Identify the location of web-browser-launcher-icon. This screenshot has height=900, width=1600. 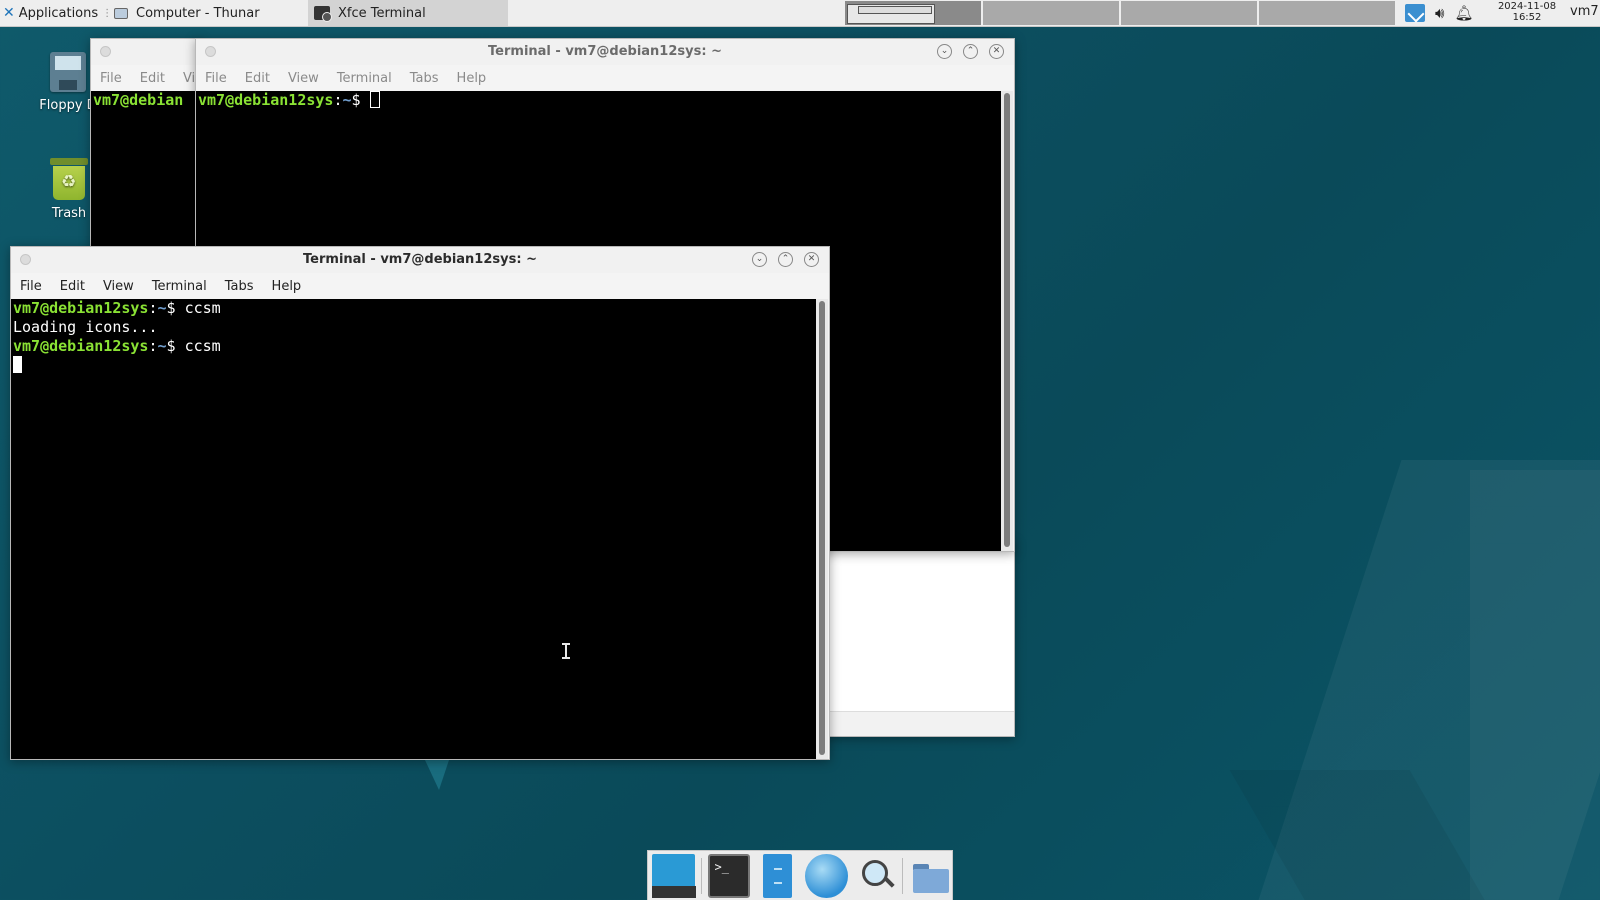
(826, 875).